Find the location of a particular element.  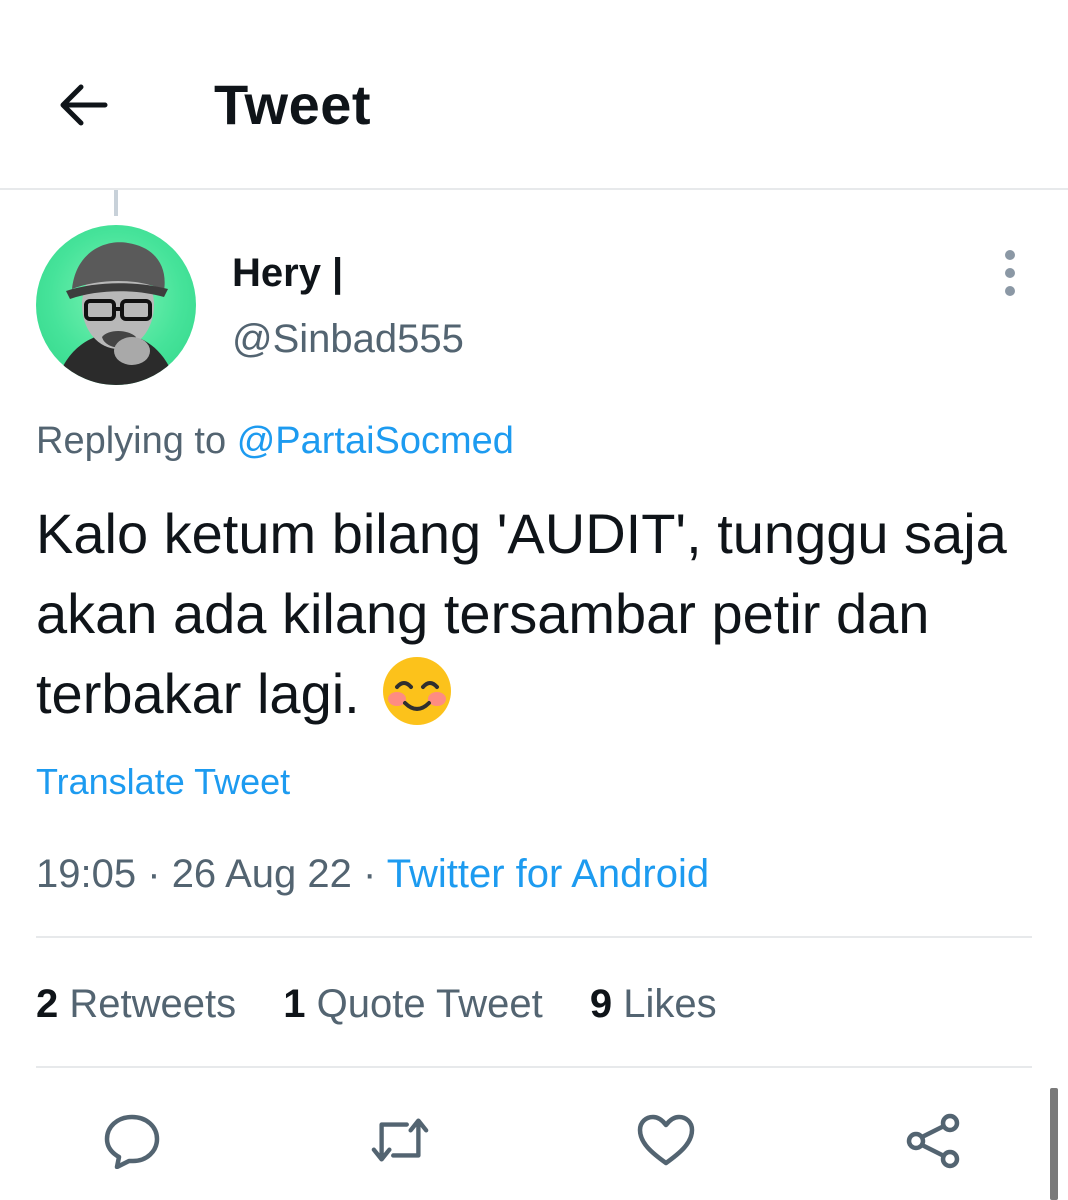

tweet-source-link: Twitter for Android is located at coordinates (548, 874).